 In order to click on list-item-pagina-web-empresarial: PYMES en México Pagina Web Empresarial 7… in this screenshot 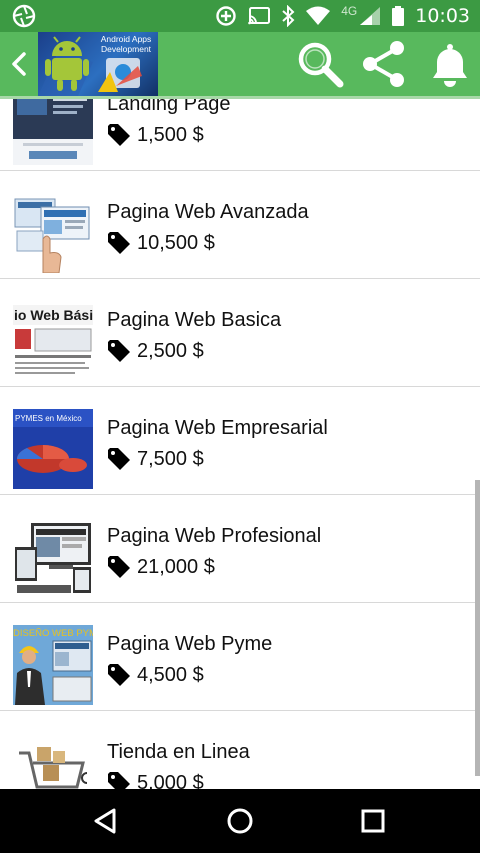, I will do `click(240, 441)`.